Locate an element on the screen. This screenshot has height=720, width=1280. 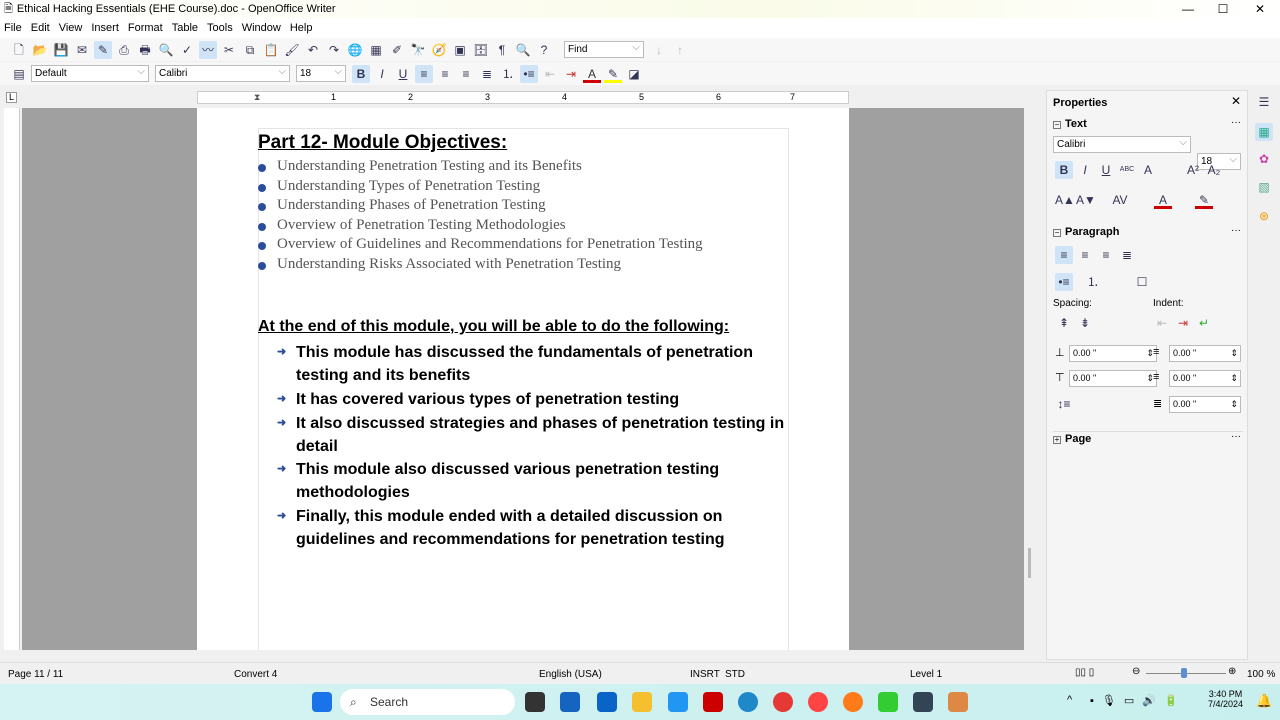
menu-help: Help is located at coordinates (301, 28).